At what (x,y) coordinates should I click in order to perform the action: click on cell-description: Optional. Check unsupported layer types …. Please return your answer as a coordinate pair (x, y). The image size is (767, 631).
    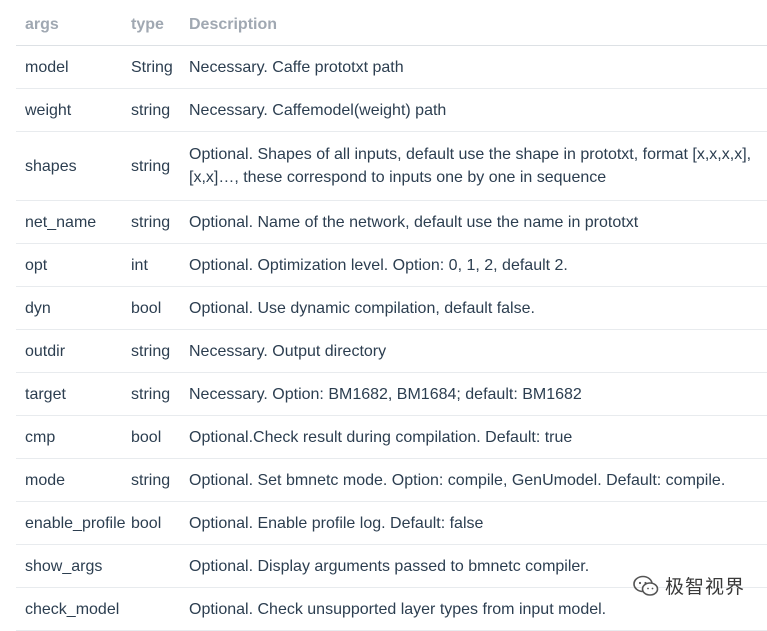
    Looking at the image, I should click on (398, 609).